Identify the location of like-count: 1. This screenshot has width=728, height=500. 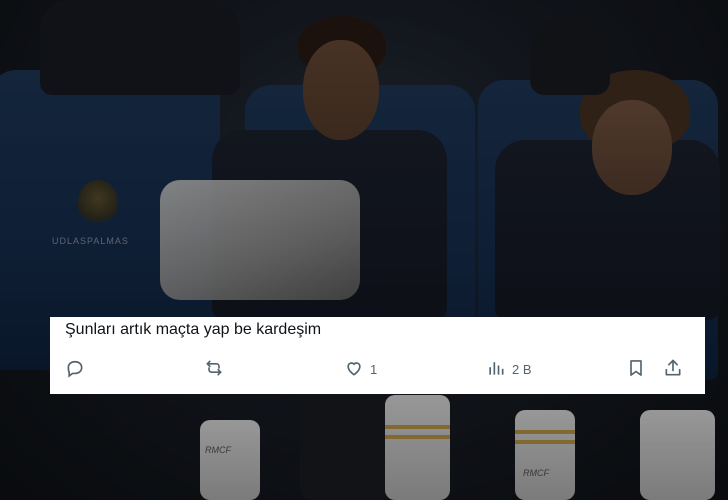
(374, 369).